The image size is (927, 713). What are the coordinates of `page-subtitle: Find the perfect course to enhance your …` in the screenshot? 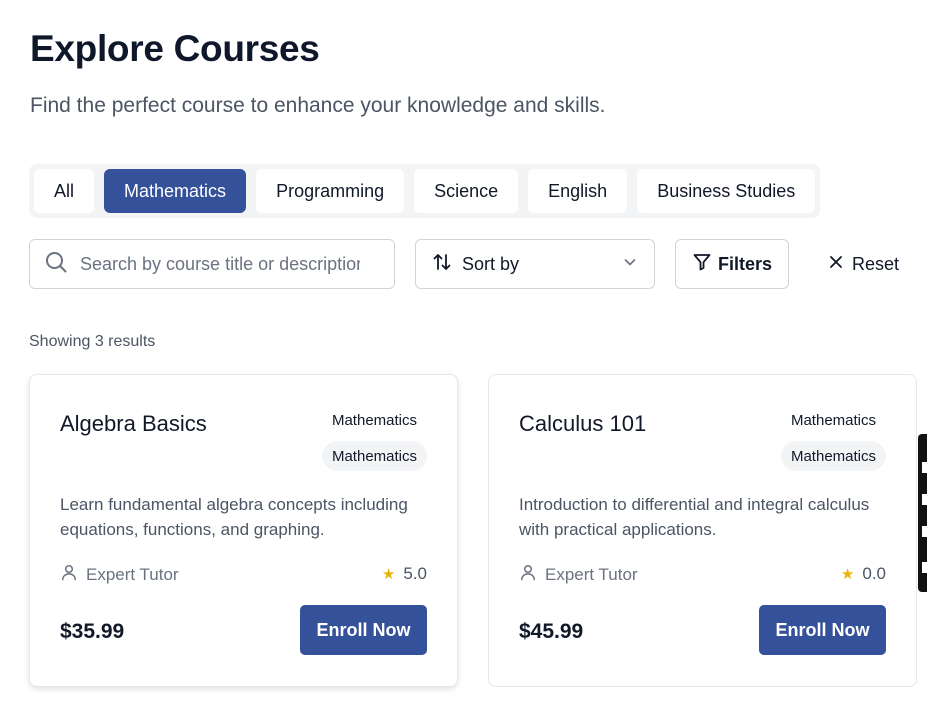 It's located at (318, 105).